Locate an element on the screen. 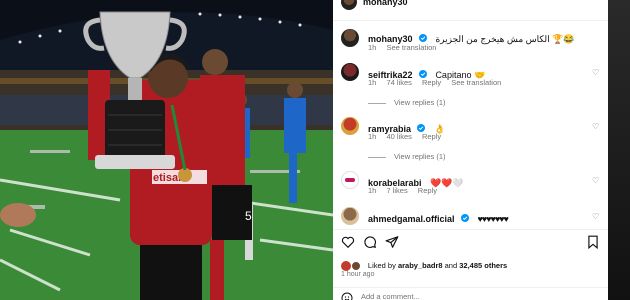 The height and width of the screenshot is (300, 630). caption-text: الكاس مش هيخرج من الجزيرة 🏆😂 is located at coordinates (505, 39).